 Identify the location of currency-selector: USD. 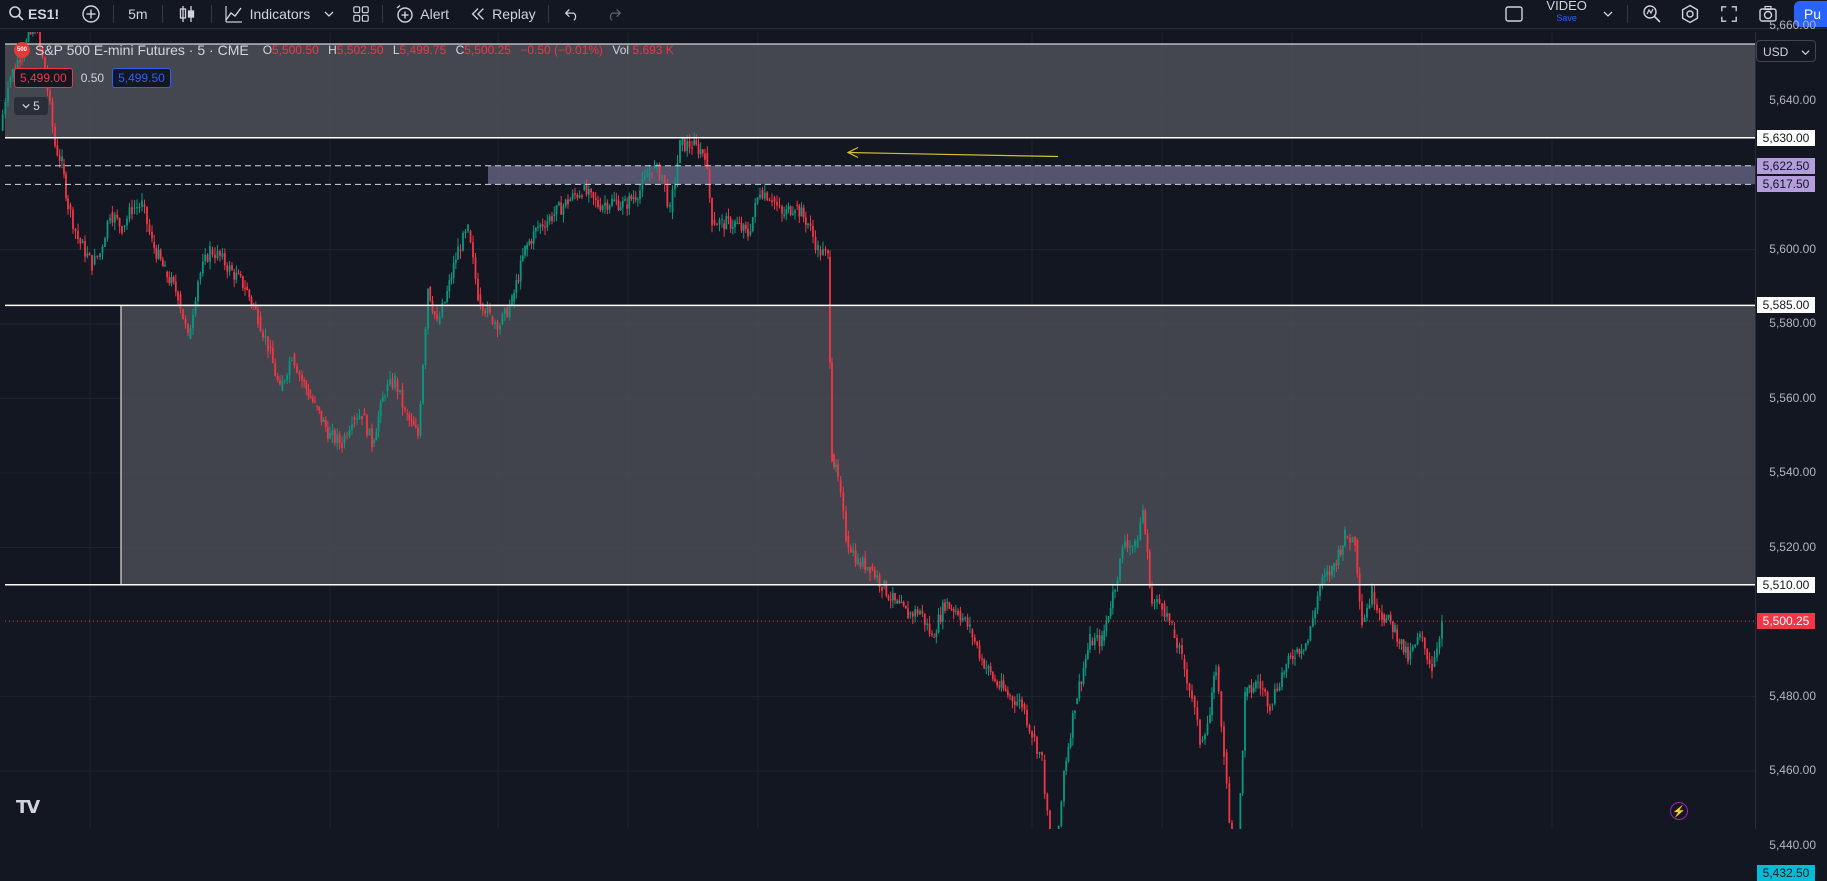
(1786, 51).